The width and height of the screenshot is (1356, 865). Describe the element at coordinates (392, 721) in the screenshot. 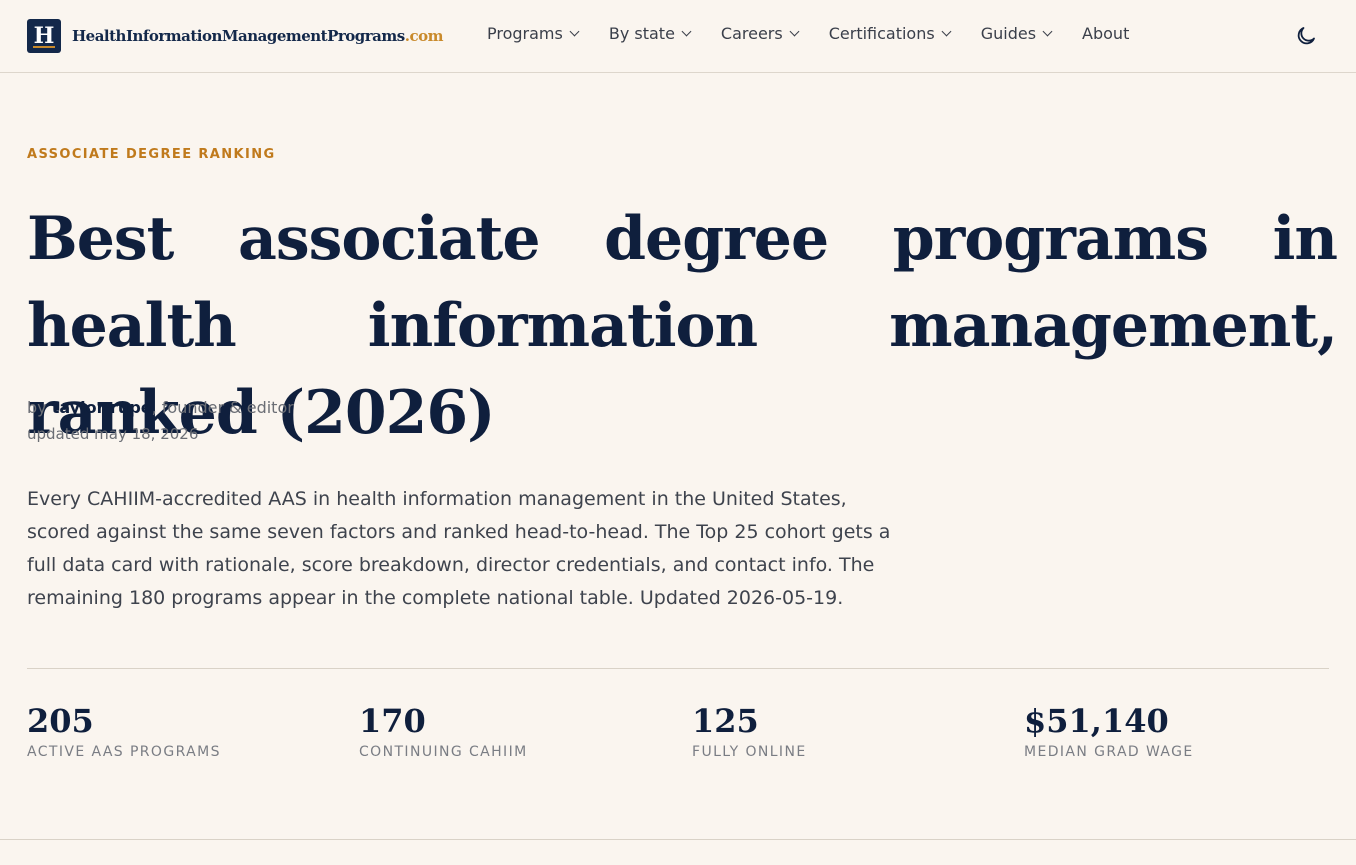

I see `stat-value: 170` at that location.